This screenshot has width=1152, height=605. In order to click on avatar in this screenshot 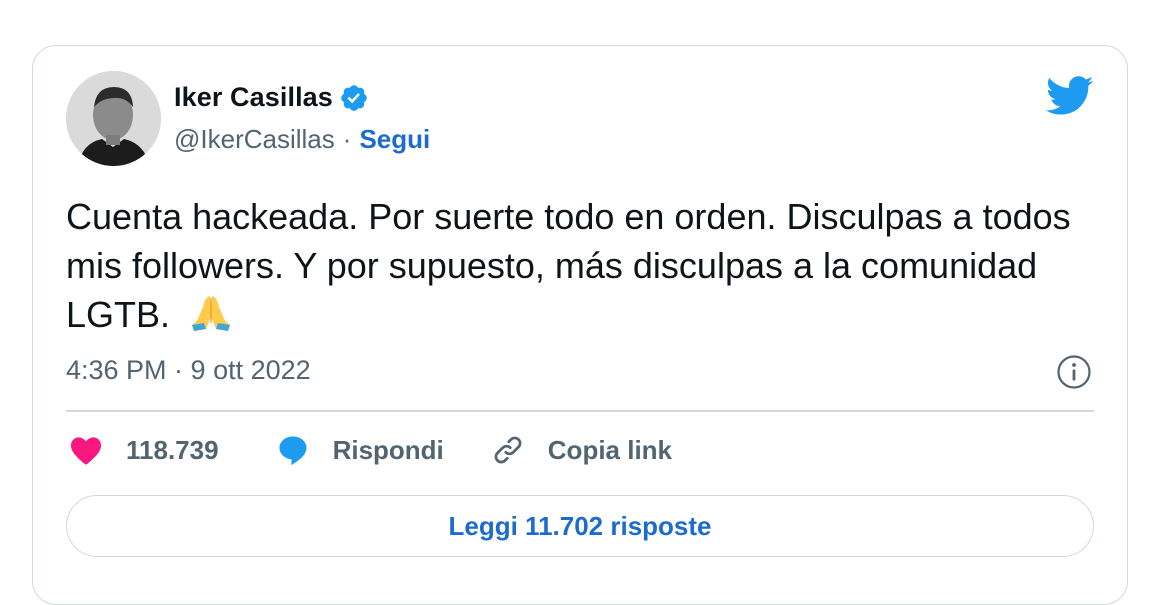, I will do `click(113, 118)`.